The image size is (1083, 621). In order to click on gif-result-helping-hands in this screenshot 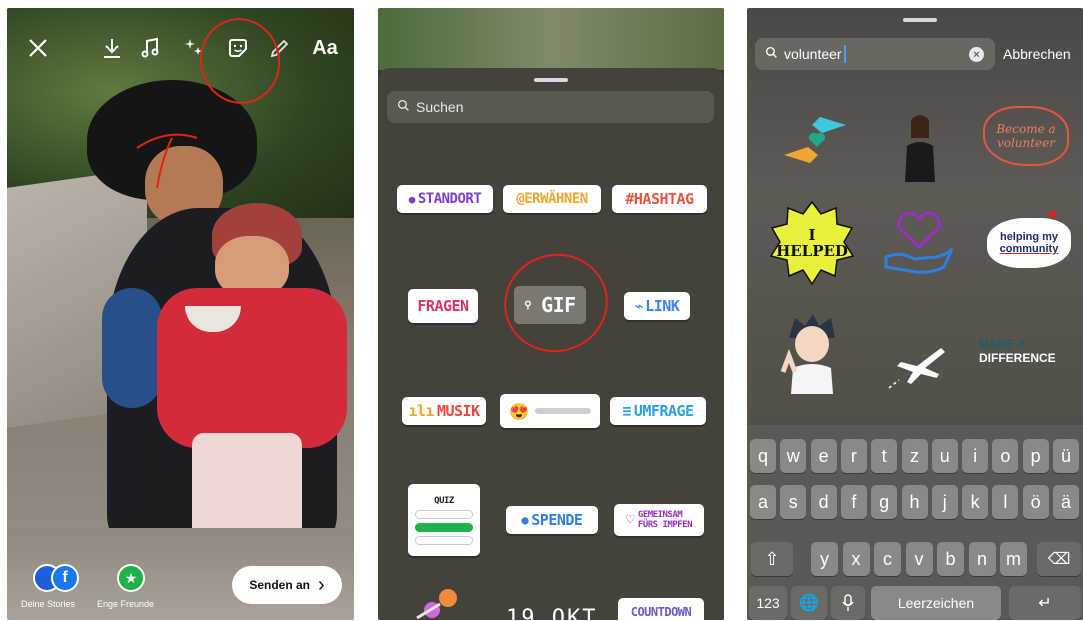, I will do `click(815, 140)`.